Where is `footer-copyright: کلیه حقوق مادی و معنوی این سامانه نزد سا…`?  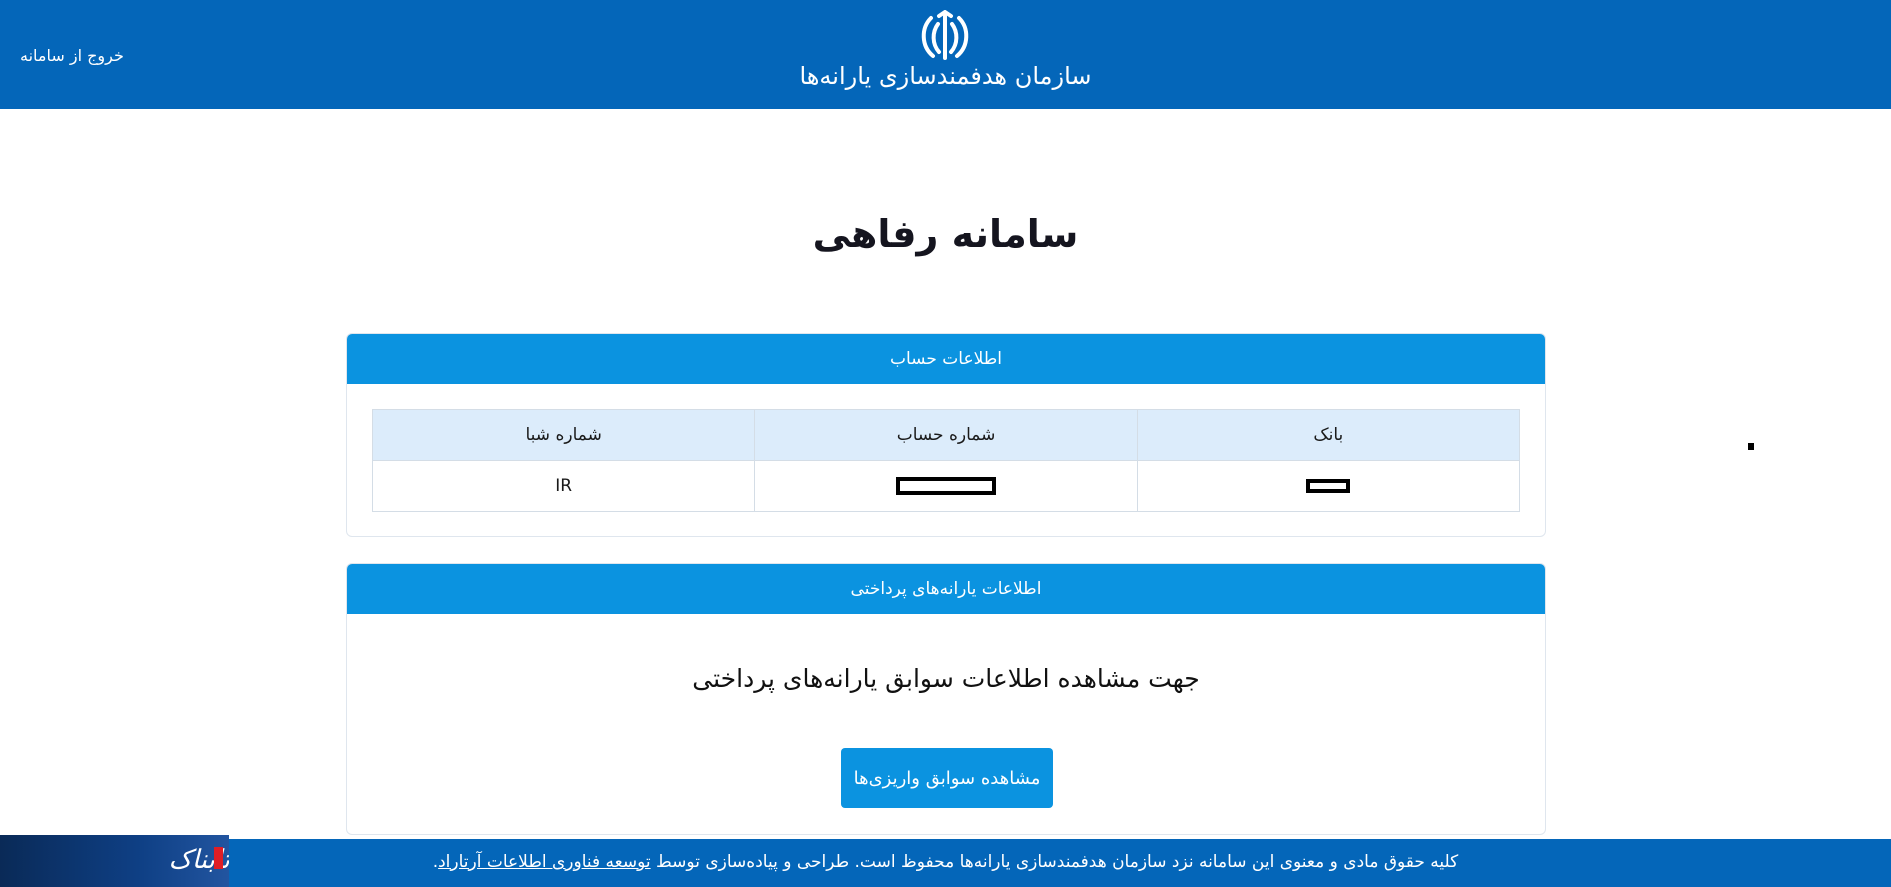 footer-copyright: کلیه حقوق مادی و معنوی این سامانه نزد سا… is located at coordinates (945, 862).